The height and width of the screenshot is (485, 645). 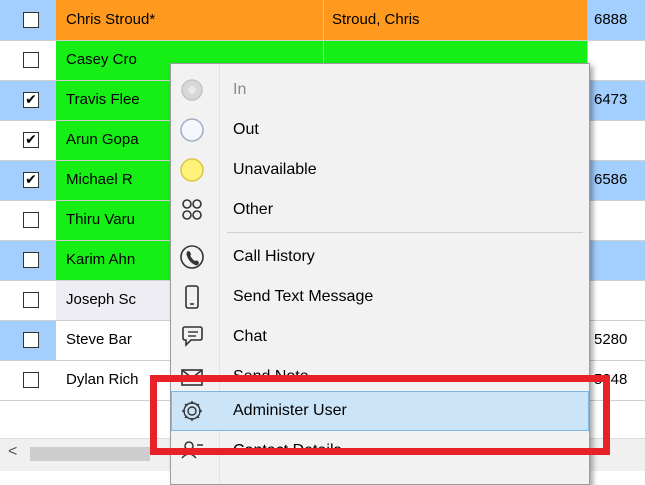 I want to click on menu-item-unavailable: Unavailable, so click(x=380, y=170).